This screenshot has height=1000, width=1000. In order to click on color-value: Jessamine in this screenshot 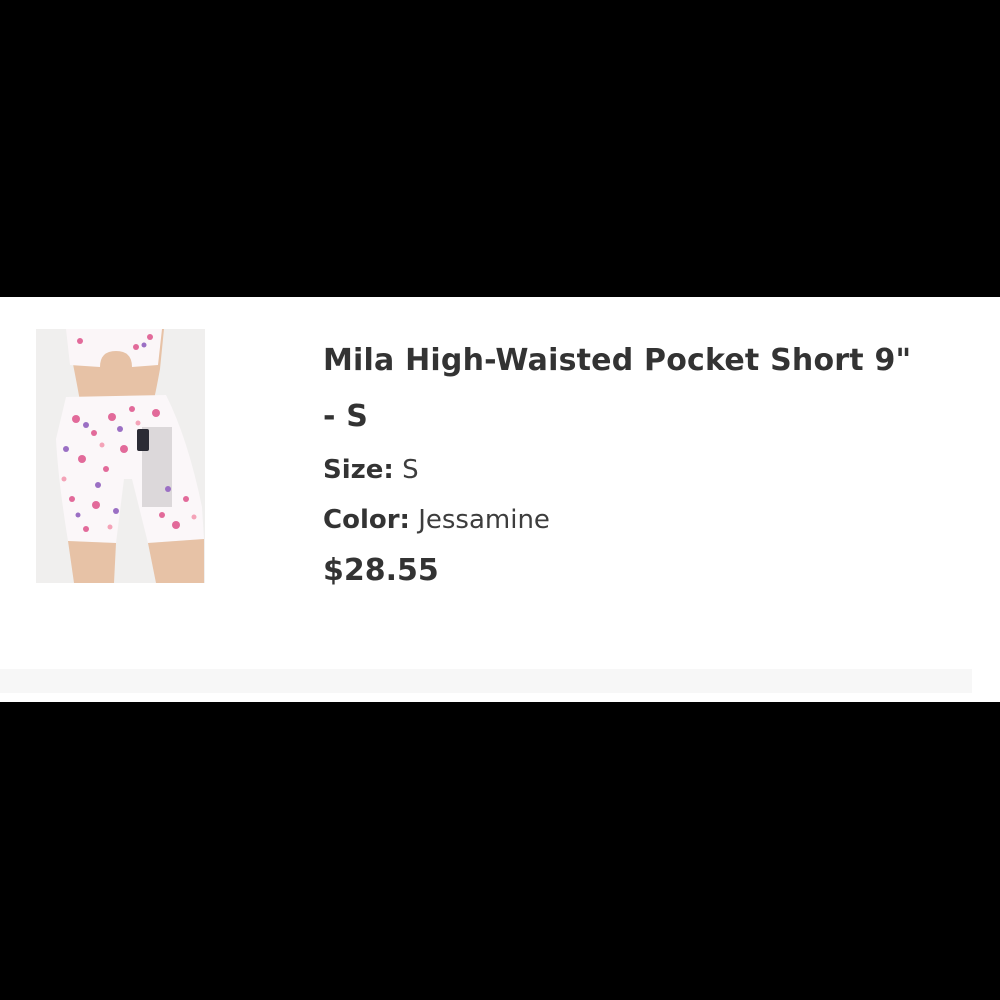, I will do `click(484, 520)`.